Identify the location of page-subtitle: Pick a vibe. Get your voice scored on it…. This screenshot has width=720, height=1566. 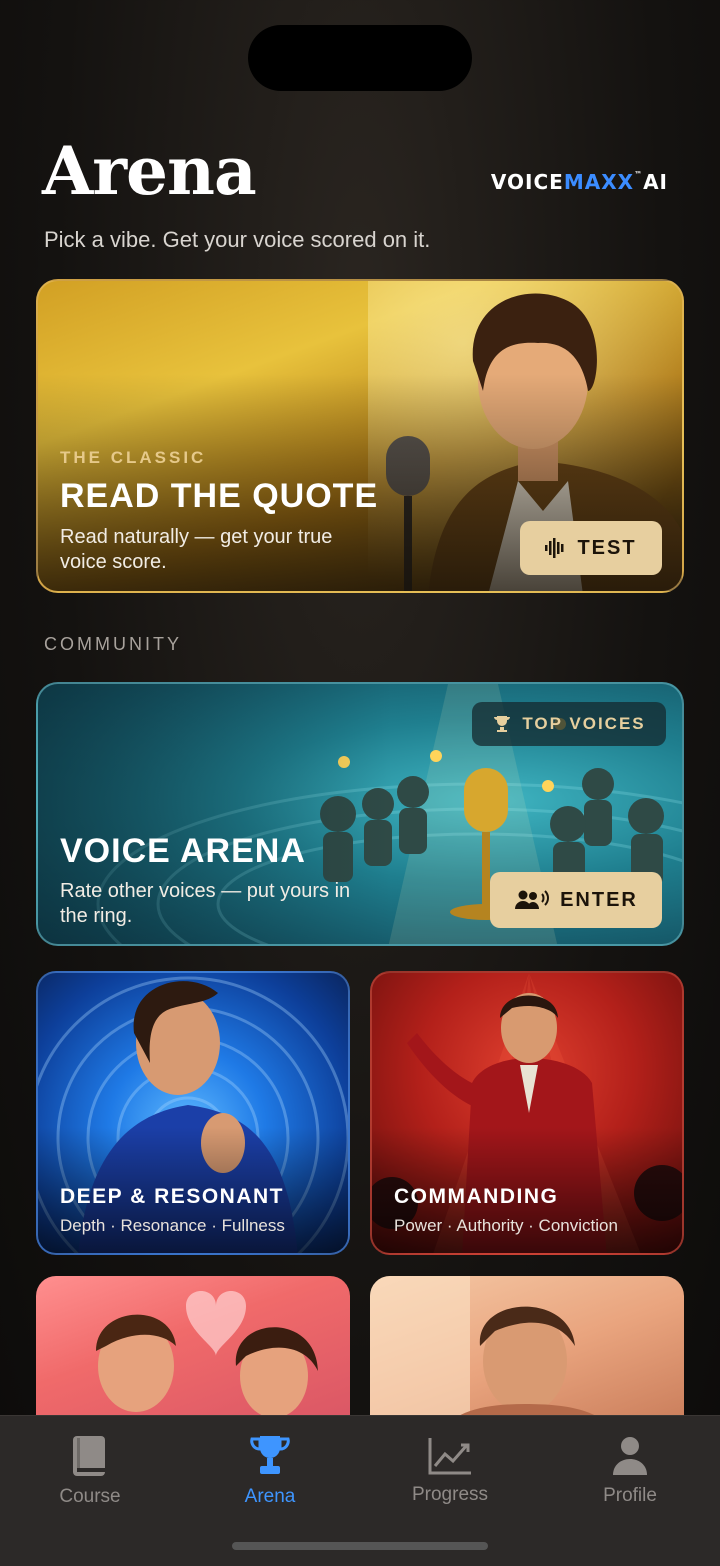
(237, 239).